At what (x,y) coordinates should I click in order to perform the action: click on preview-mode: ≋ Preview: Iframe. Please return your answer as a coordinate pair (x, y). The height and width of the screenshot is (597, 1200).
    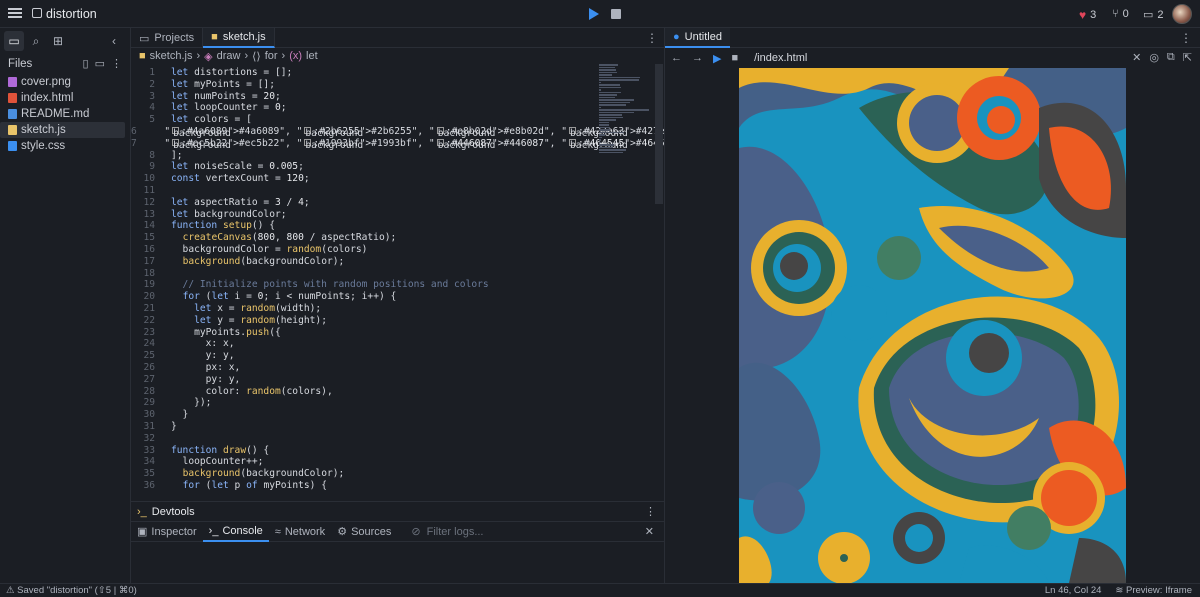
    Looking at the image, I should click on (1153, 590).